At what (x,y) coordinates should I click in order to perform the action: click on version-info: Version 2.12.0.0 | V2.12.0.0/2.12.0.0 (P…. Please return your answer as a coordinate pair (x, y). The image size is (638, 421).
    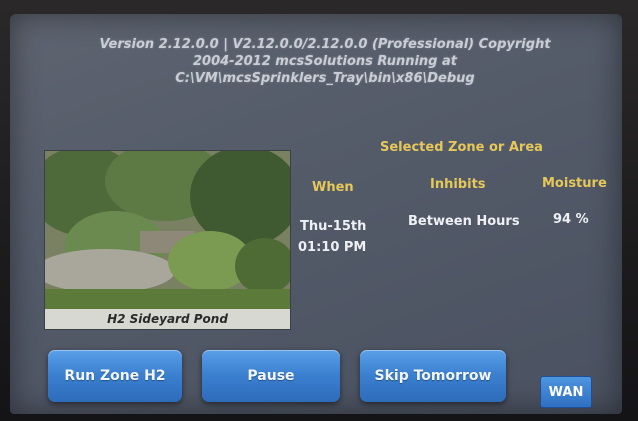
    Looking at the image, I should click on (325, 61).